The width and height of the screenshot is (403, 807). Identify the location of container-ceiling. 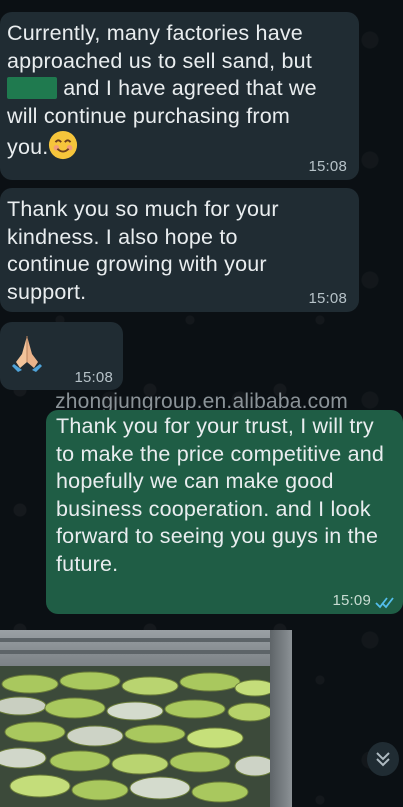
(146, 648).